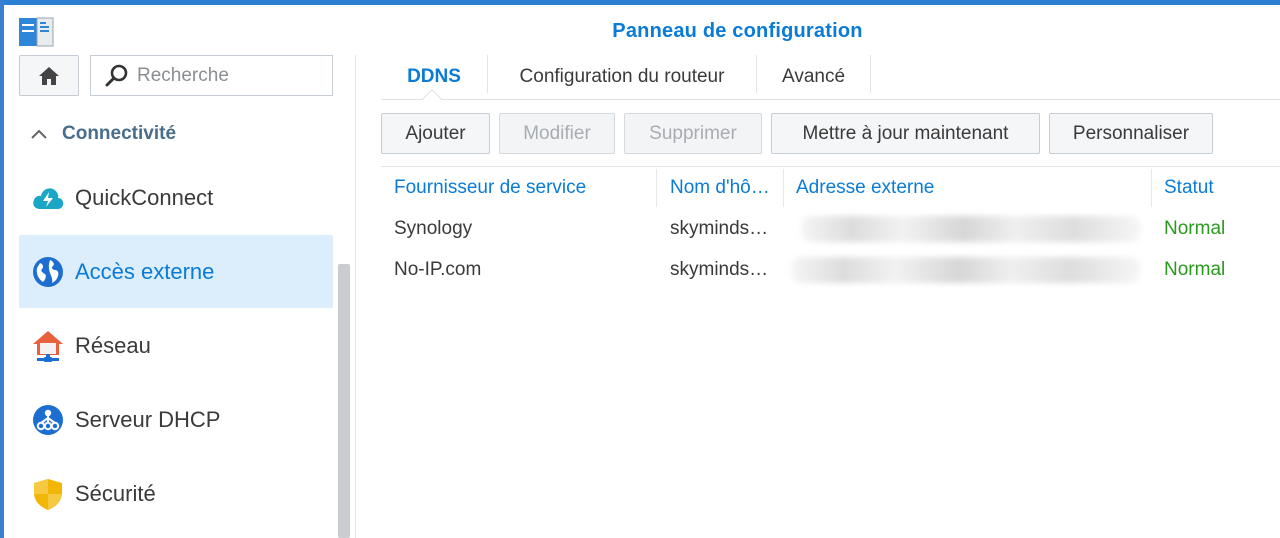 The width and height of the screenshot is (1280, 538). What do you see at coordinates (870, 74) in the screenshot?
I see `tab-separator` at bounding box center [870, 74].